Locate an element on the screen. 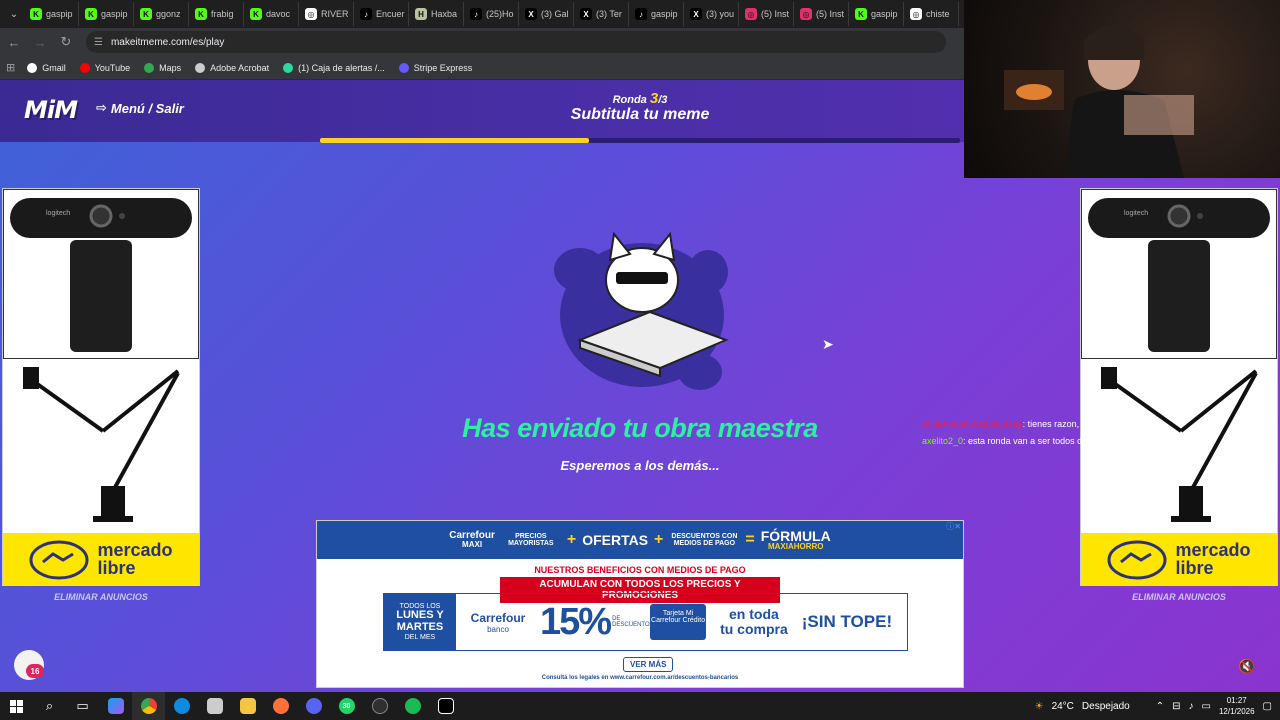 This screenshot has width=1280, height=720. browser-tab: ◎ RIVER is located at coordinates (326, 14).